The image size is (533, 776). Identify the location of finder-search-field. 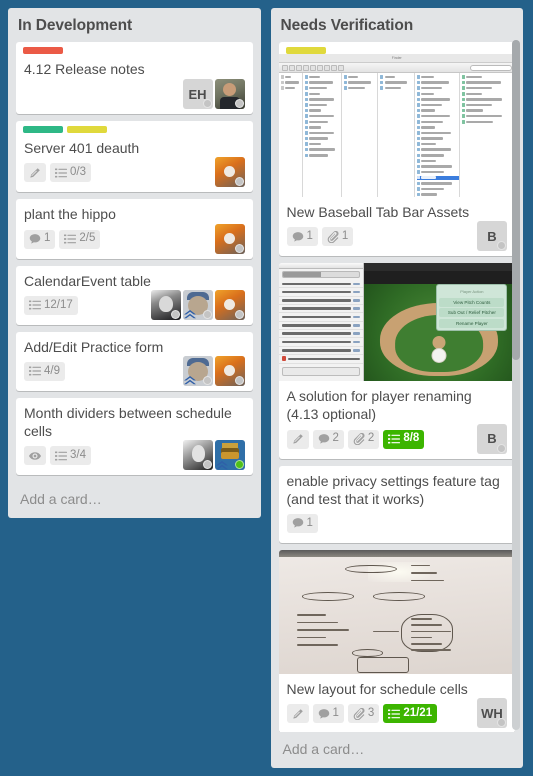
(491, 67).